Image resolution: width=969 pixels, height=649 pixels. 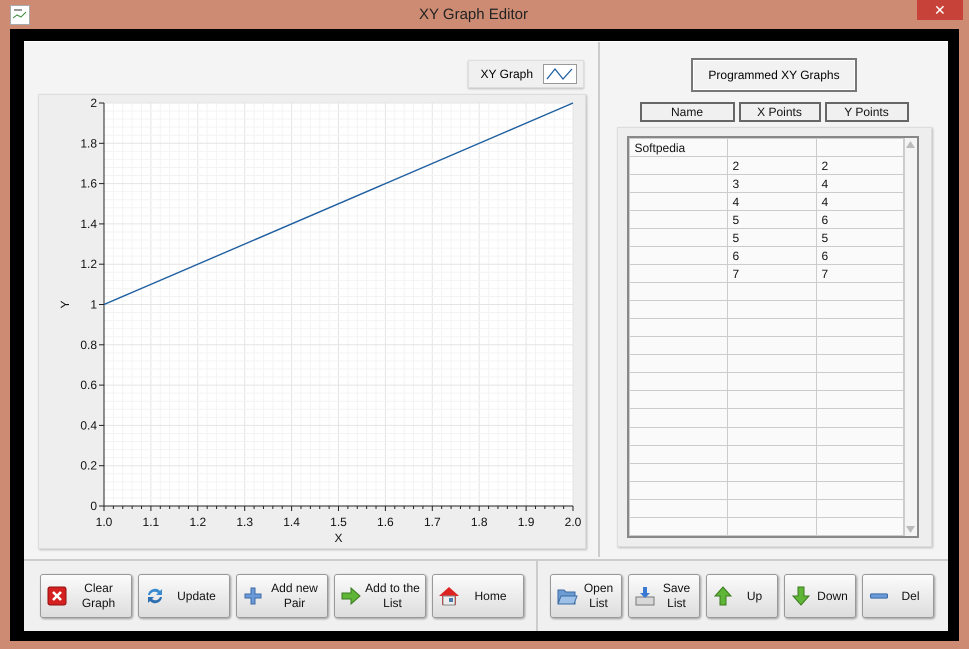 I want to click on app-icon, so click(x=20, y=14).